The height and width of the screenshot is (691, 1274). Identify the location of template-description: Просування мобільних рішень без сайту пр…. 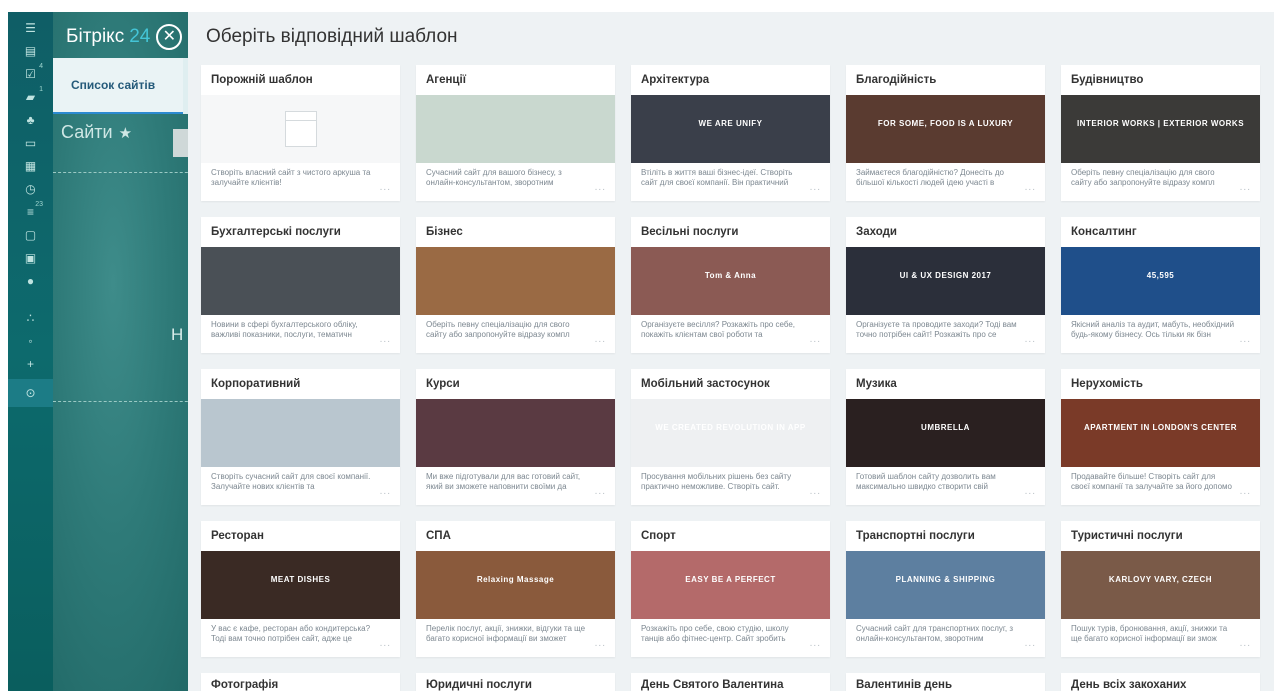
(716, 481).